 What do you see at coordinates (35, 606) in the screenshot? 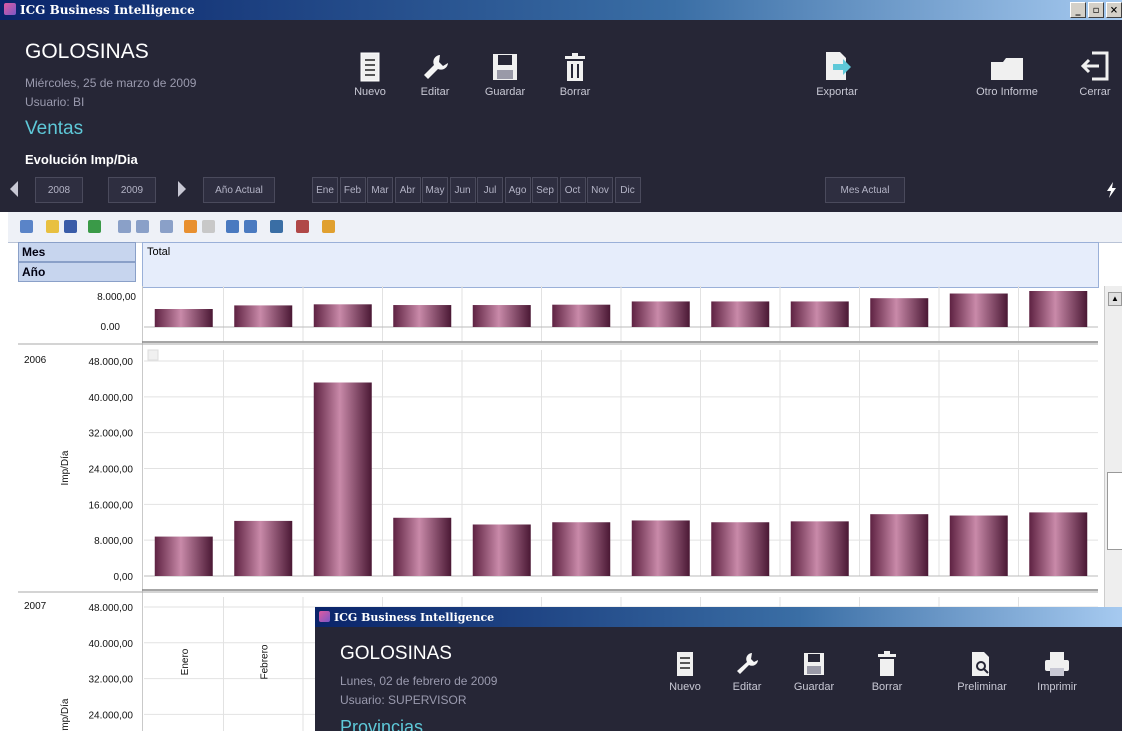
I see `panel-2007-year-label: 2007` at bounding box center [35, 606].